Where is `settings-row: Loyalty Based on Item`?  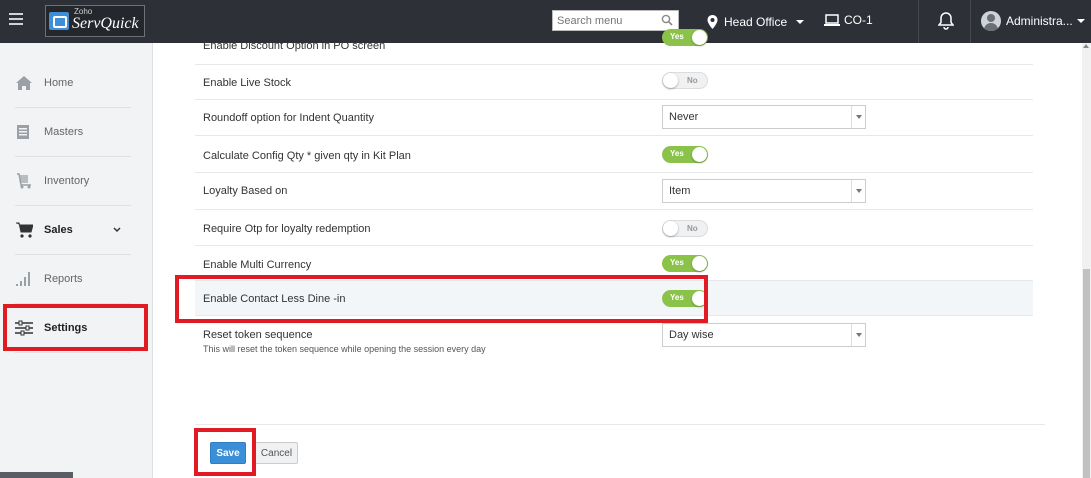 settings-row: Loyalty Based on Item is located at coordinates (614, 191).